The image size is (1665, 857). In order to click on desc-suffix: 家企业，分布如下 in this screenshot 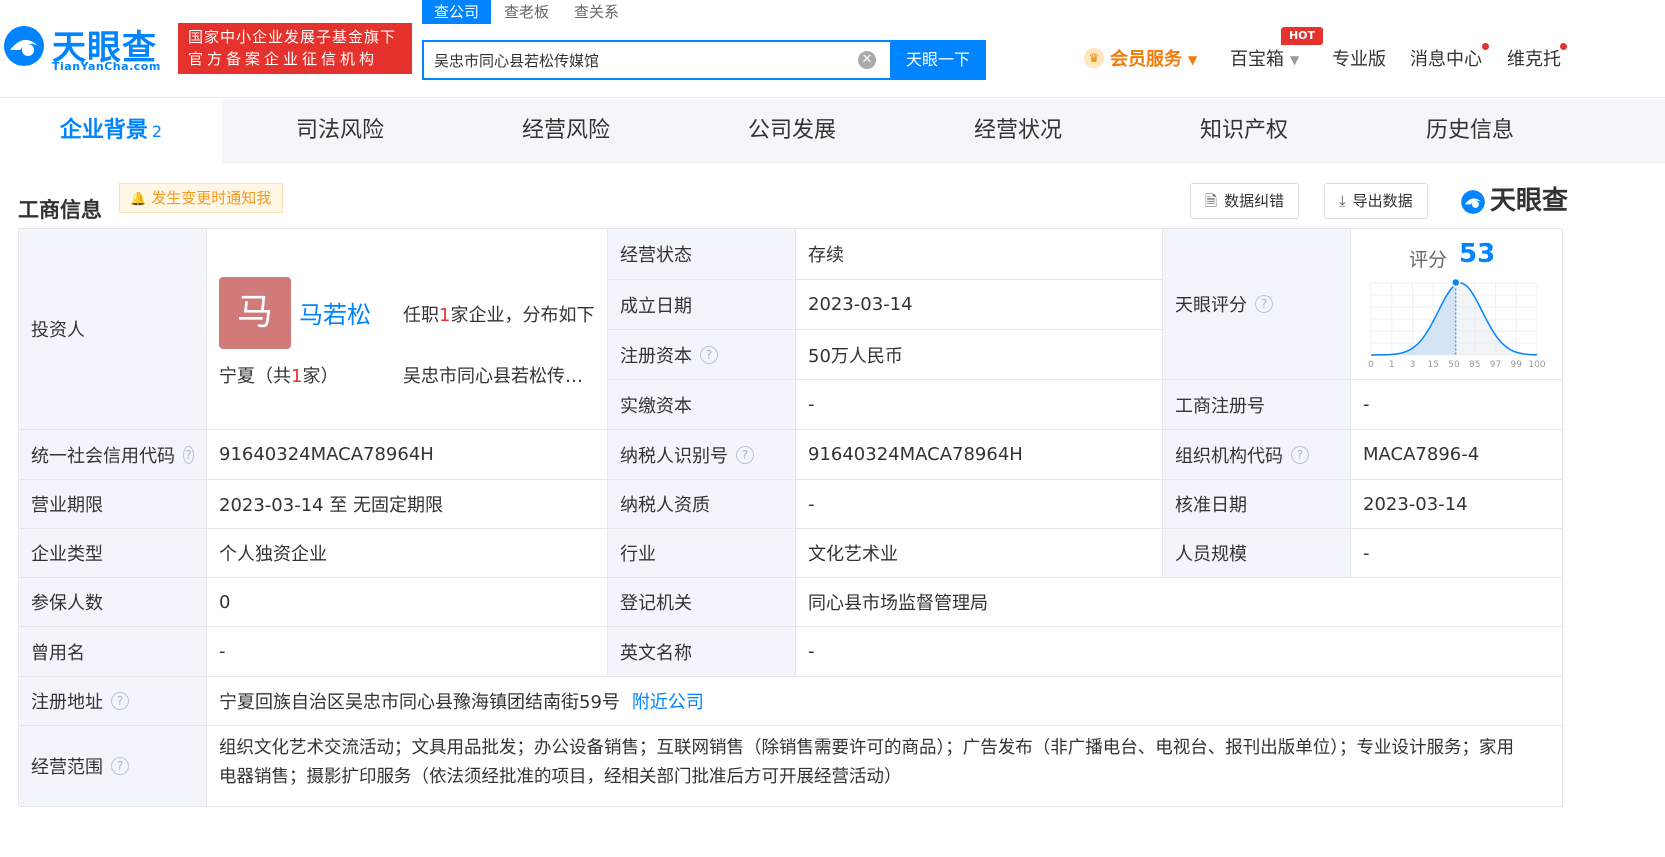, I will do `click(522, 315)`.